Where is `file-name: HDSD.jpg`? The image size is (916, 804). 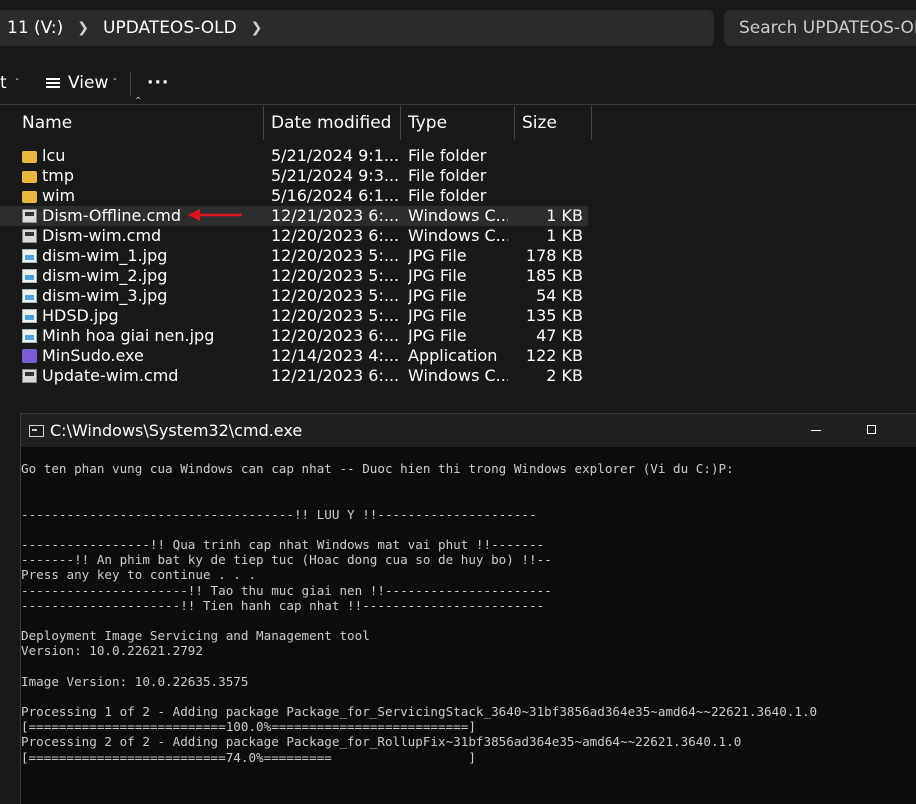 file-name: HDSD.jpg is located at coordinates (80, 315).